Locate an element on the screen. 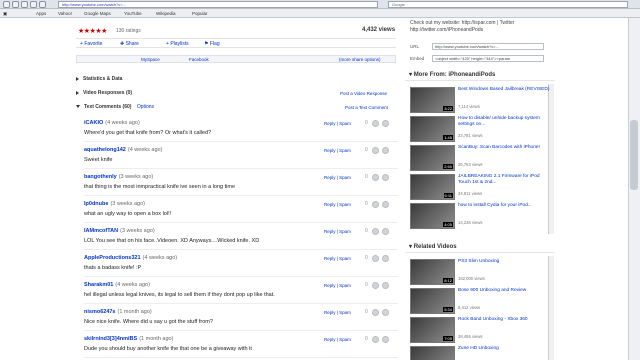 Image resolution: width=640 pixels, height=360 pixels. video-thumbnail: 8:12 is located at coordinates (432, 272).